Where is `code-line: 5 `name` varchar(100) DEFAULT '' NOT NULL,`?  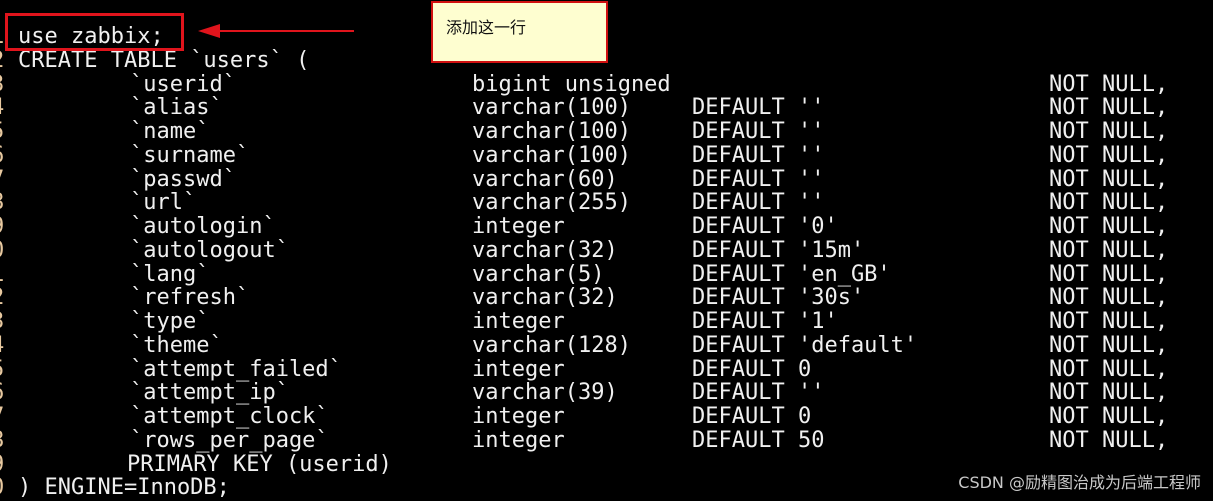
code-line: 5 `name` varchar(100) DEFAULT '' NOT NULL, is located at coordinates (606, 132).